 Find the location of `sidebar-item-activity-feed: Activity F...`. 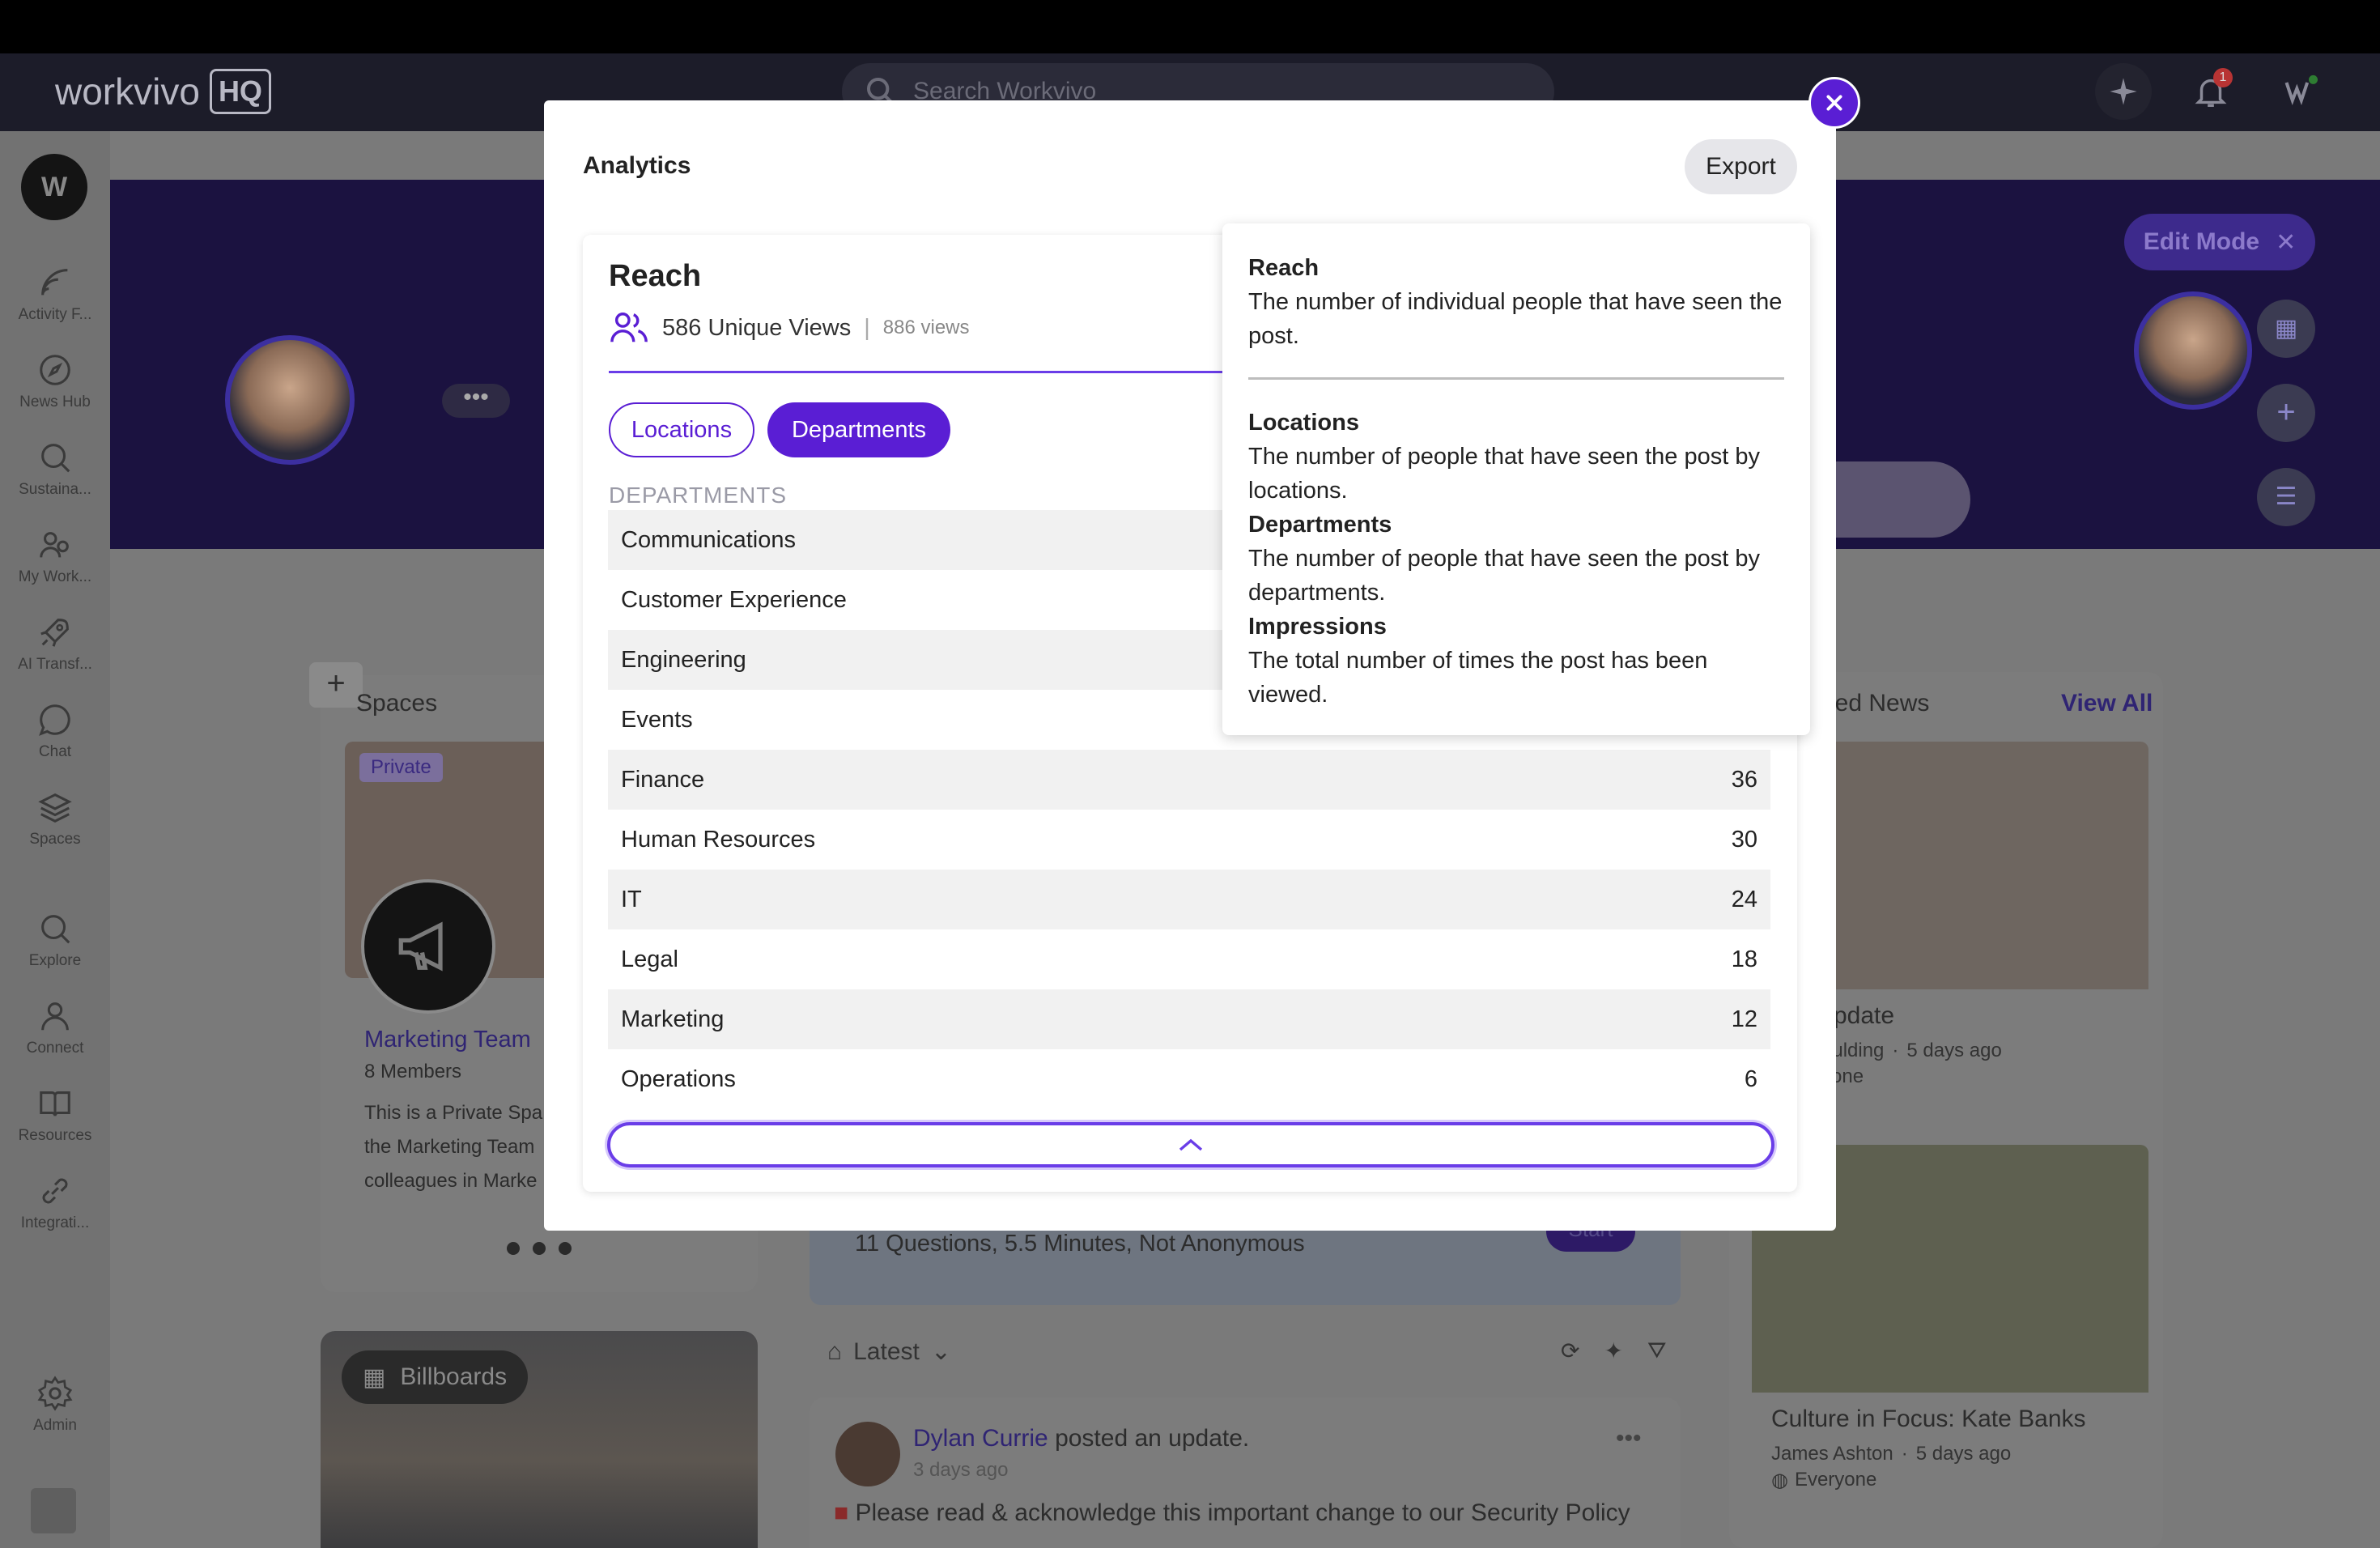

sidebar-item-activity-feed: Activity F... is located at coordinates (55, 294).